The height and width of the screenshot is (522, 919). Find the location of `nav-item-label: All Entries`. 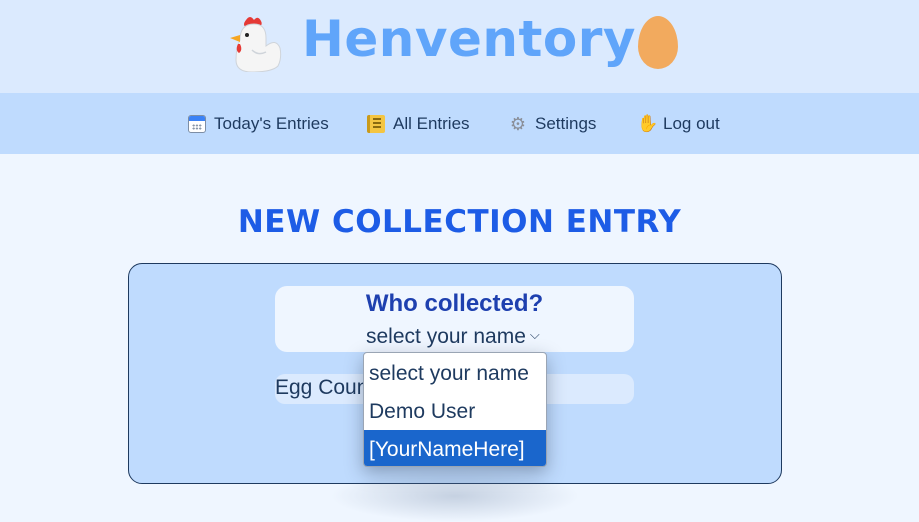

nav-item-label: All Entries is located at coordinates (431, 123).